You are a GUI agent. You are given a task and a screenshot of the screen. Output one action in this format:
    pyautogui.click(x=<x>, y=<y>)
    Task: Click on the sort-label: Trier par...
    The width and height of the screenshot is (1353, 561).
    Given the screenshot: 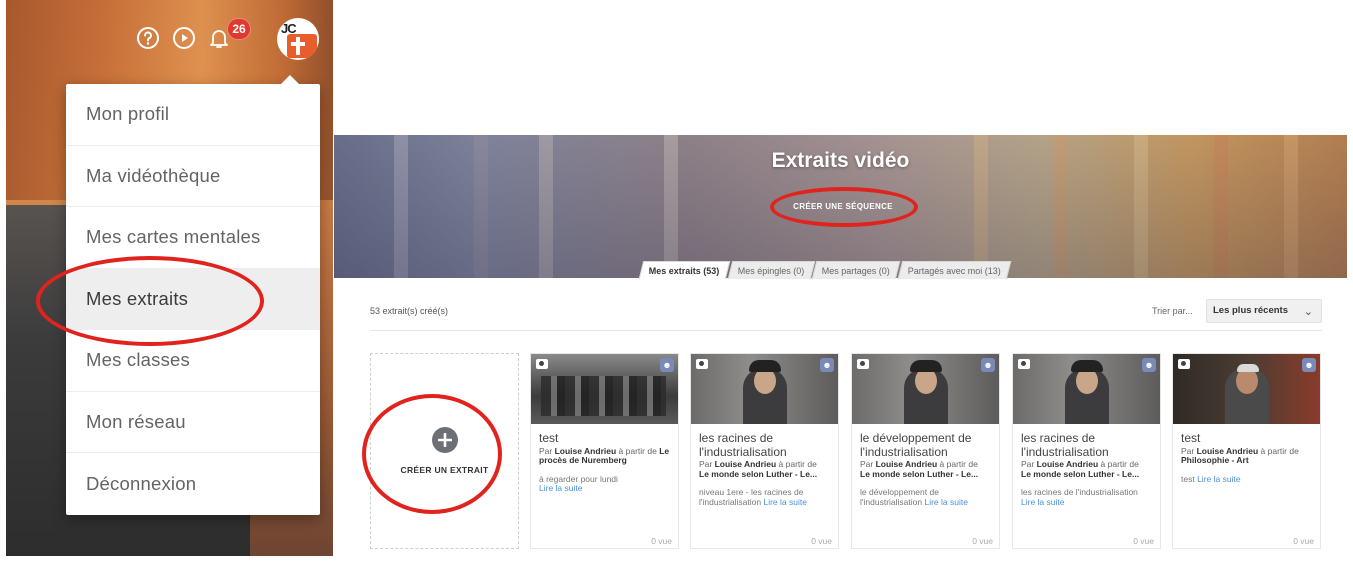 What is the action you would take?
    pyautogui.click(x=1172, y=311)
    